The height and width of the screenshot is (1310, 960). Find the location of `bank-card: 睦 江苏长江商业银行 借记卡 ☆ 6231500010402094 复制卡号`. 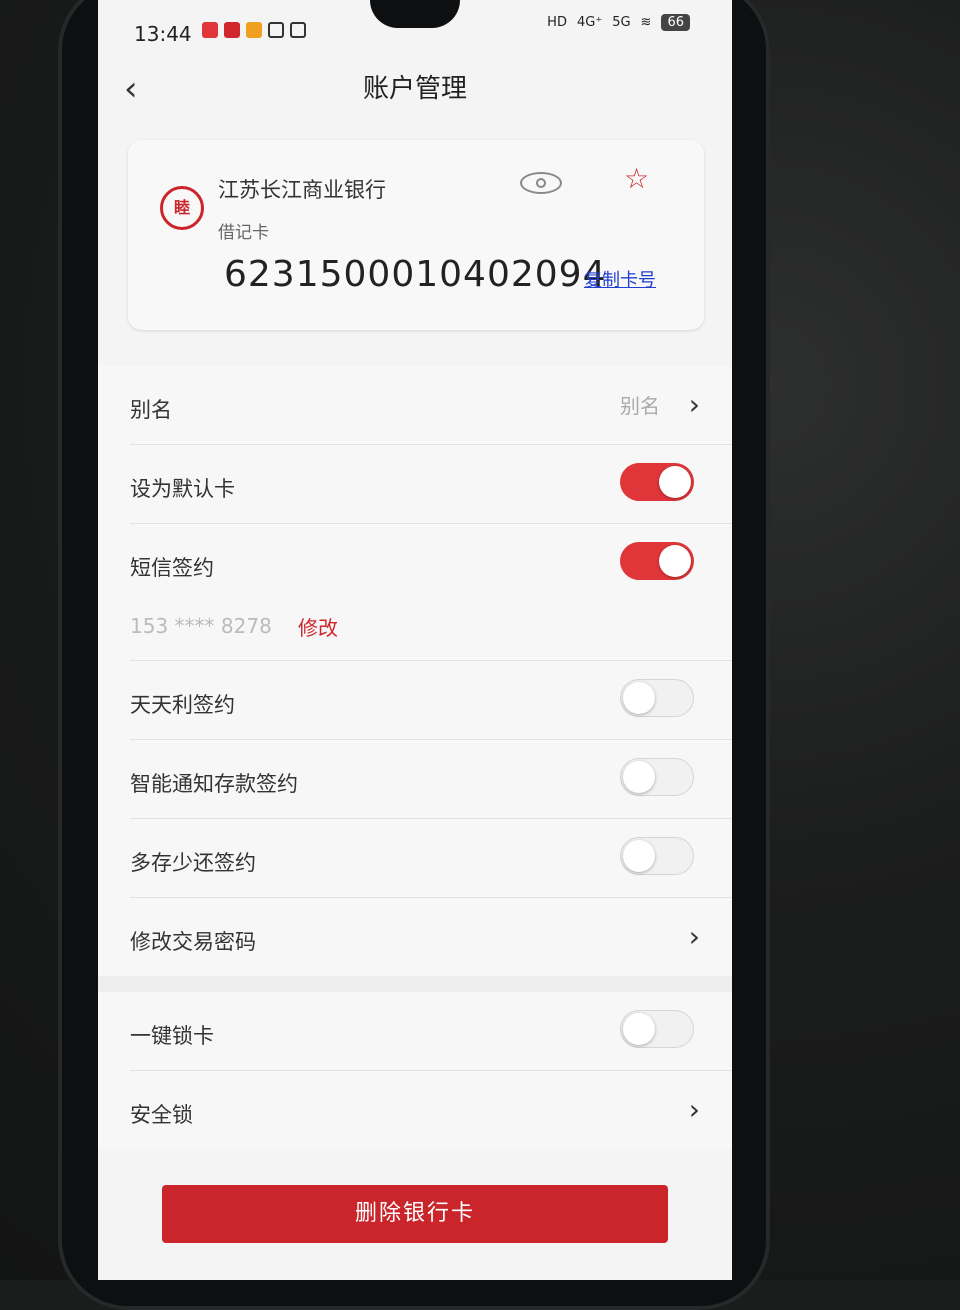

bank-card: 睦 江苏长江商业银行 借记卡 ☆ 6231500010402094 复制卡号 is located at coordinates (416, 235).